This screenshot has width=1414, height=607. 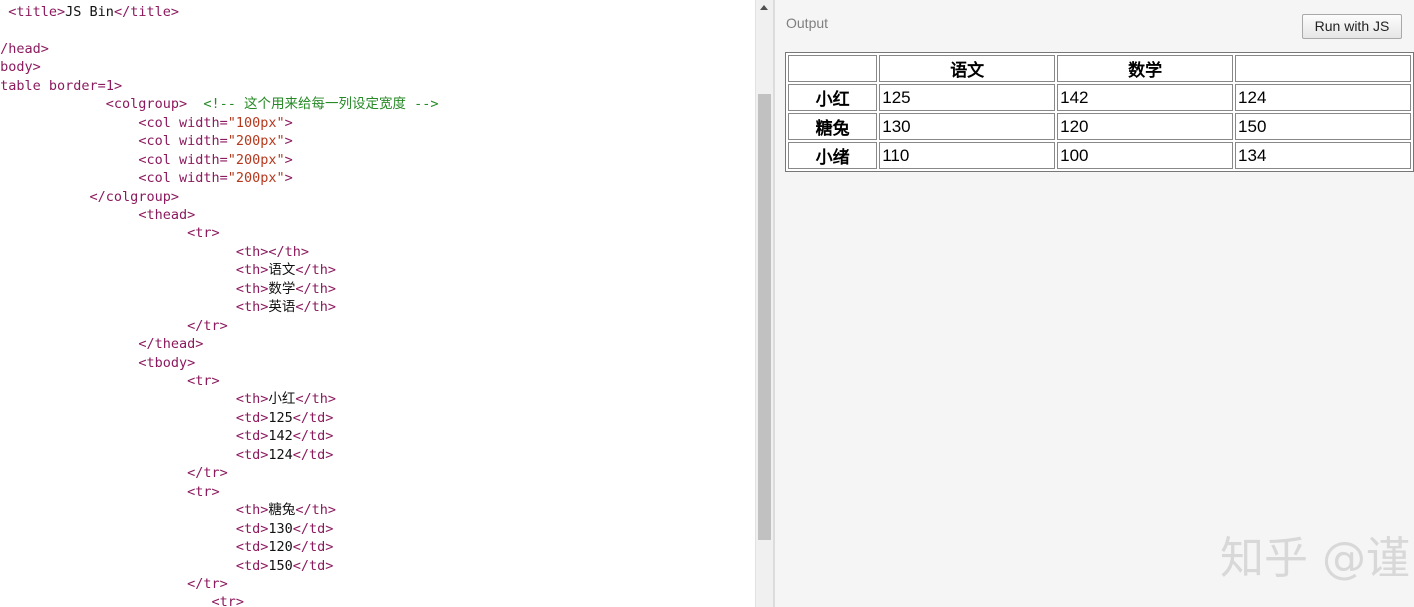 What do you see at coordinates (146, 104) in the screenshot?
I see `code-token: <colgroup>` at bounding box center [146, 104].